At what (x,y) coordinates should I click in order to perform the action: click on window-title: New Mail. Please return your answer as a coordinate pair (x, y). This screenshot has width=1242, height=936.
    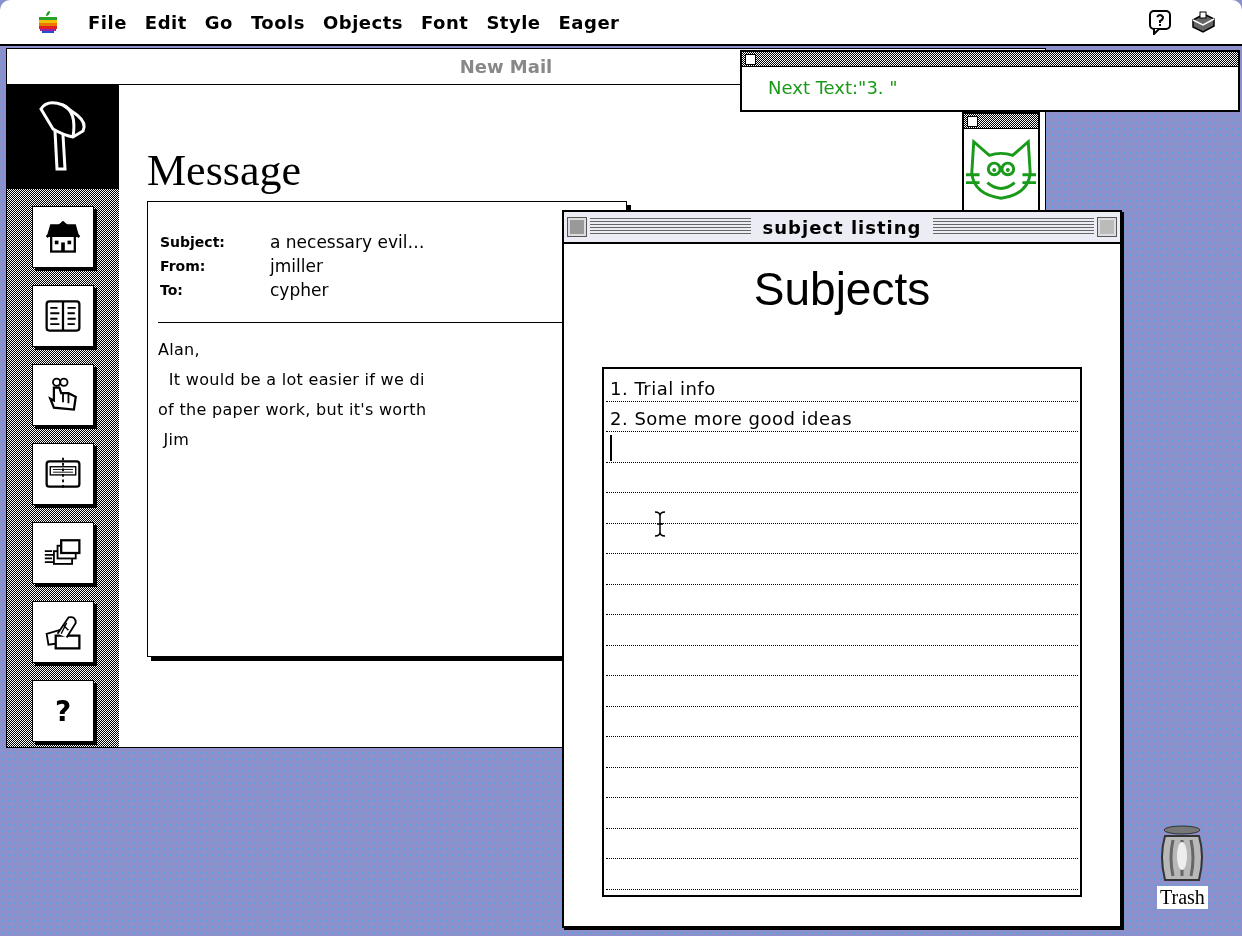
    Looking at the image, I should click on (506, 66).